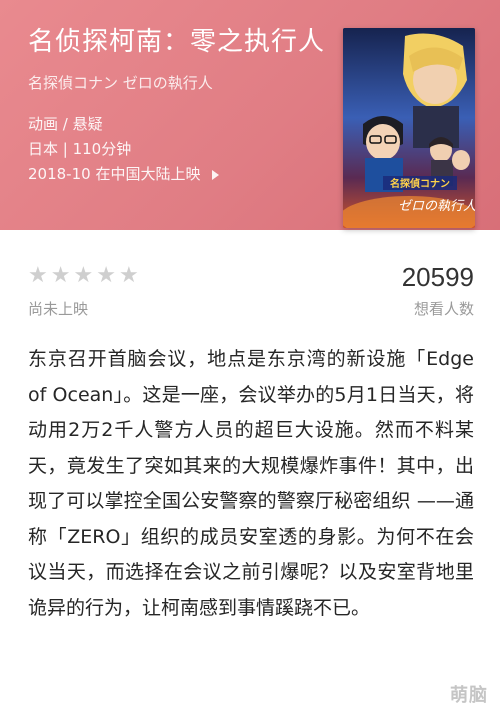 Image resolution: width=500 pixels, height=713 pixels. I want to click on poster-logo: 名探偵コナン, so click(420, 183).